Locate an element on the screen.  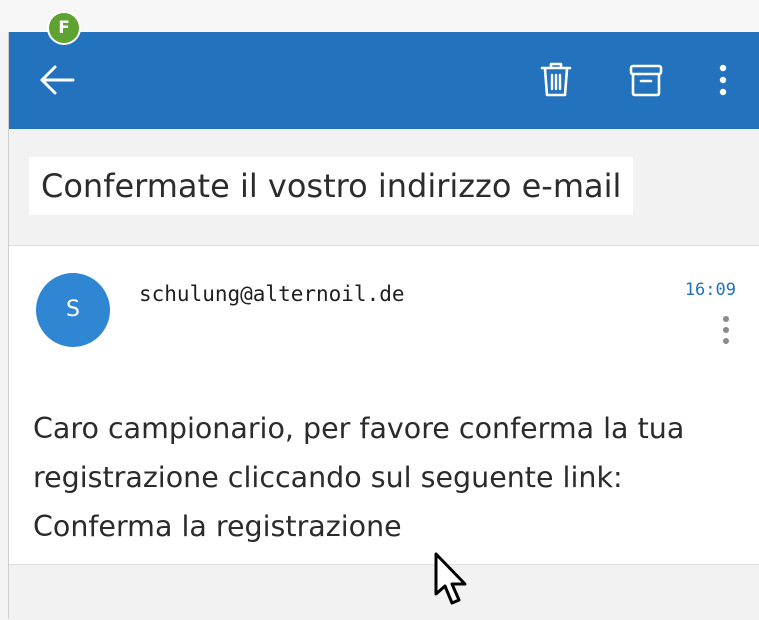
received-time: 16:09 is located at coordinates (710, 290).